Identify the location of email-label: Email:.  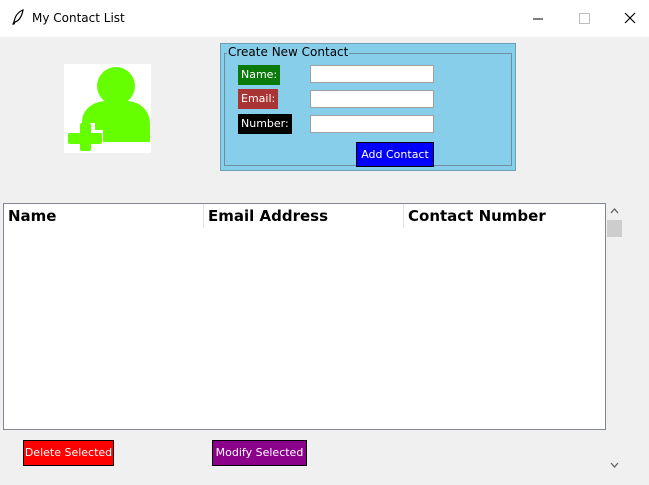
(258, 99).